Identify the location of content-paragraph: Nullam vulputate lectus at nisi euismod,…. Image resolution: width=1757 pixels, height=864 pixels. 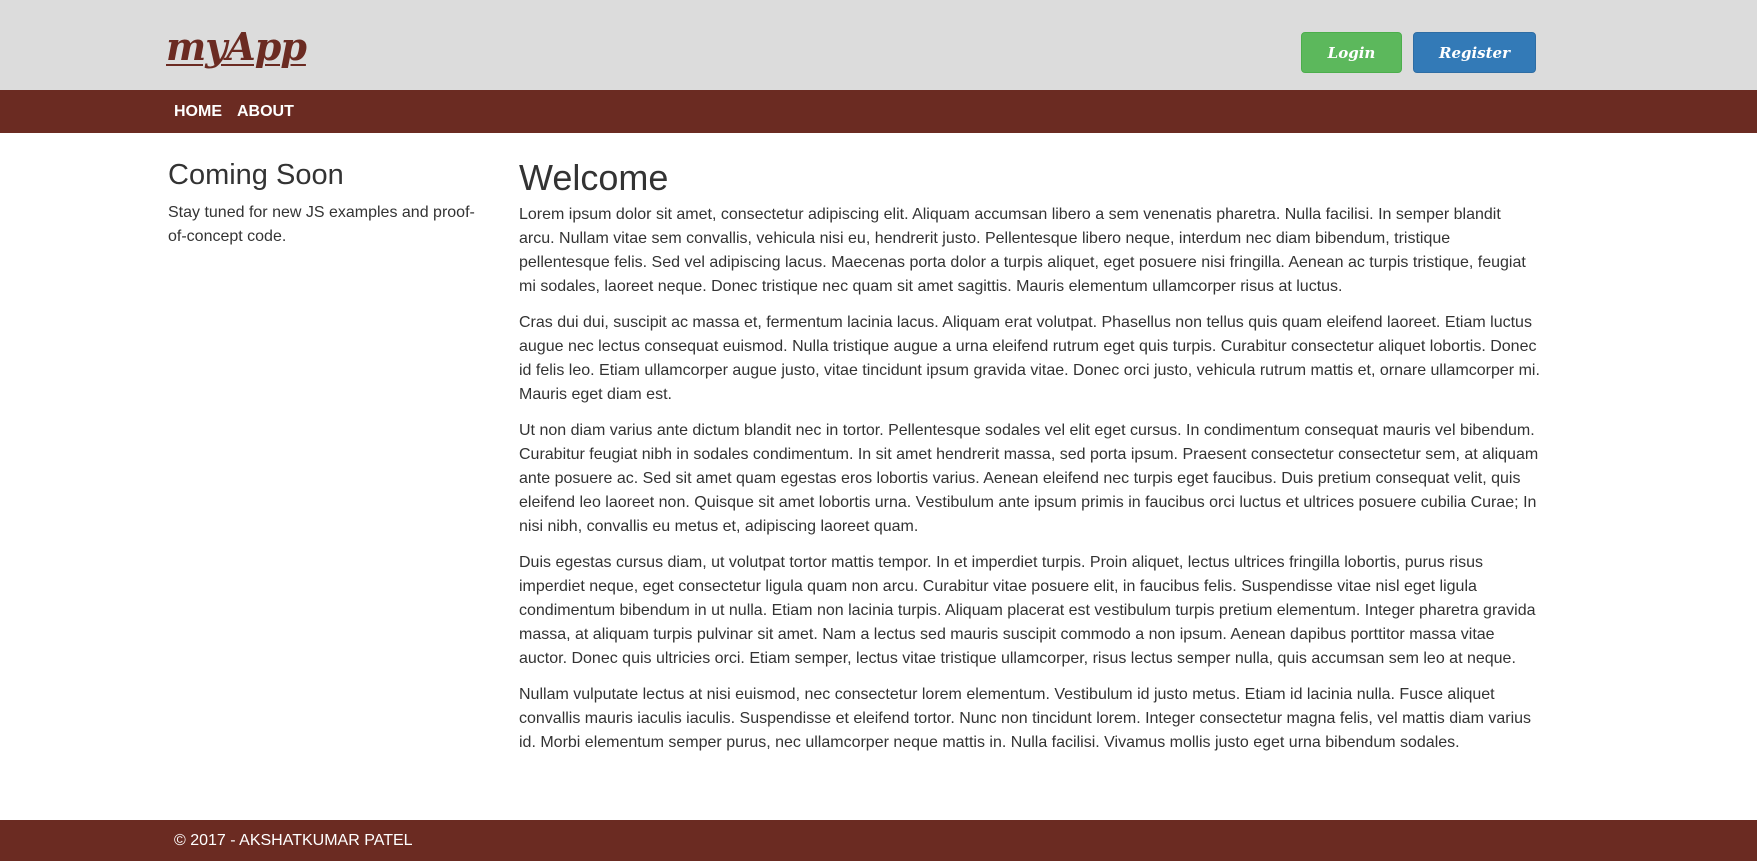
(1025, 718).